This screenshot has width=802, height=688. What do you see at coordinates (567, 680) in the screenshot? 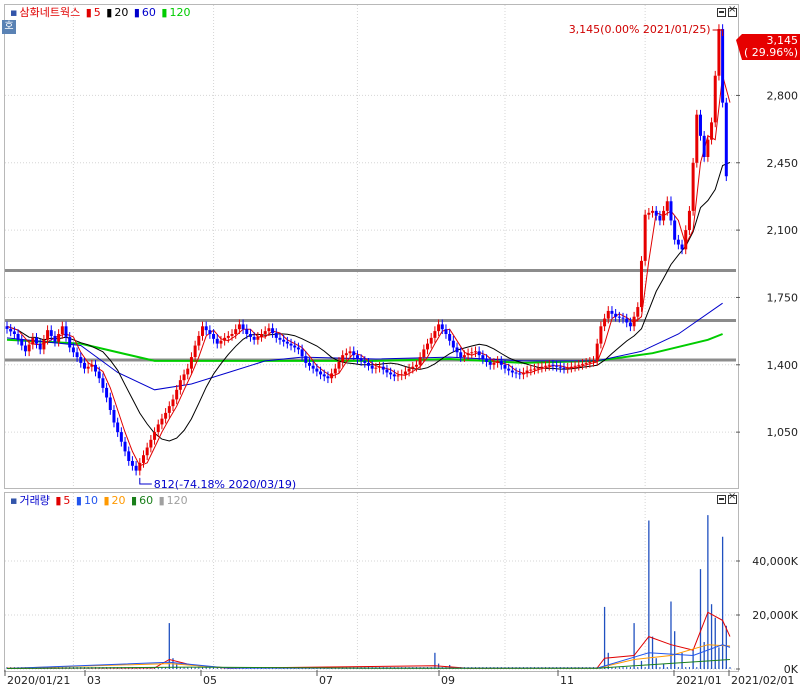
I see `x-tick-label: 11` at bounding box center [567, 680].